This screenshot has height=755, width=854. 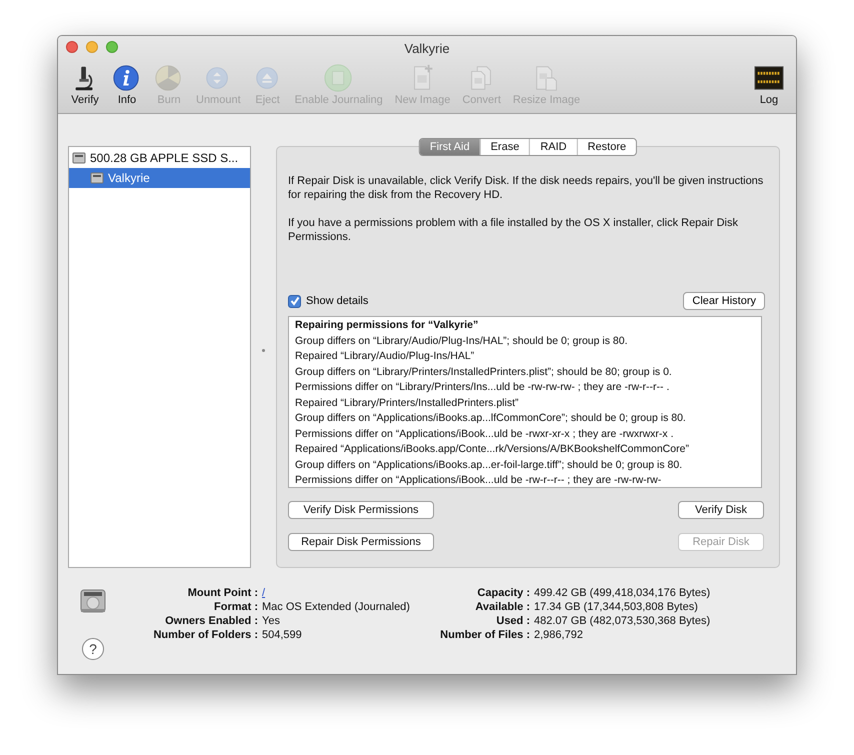 I want to click on mount-point-link: /, so click(x=264, y=593).